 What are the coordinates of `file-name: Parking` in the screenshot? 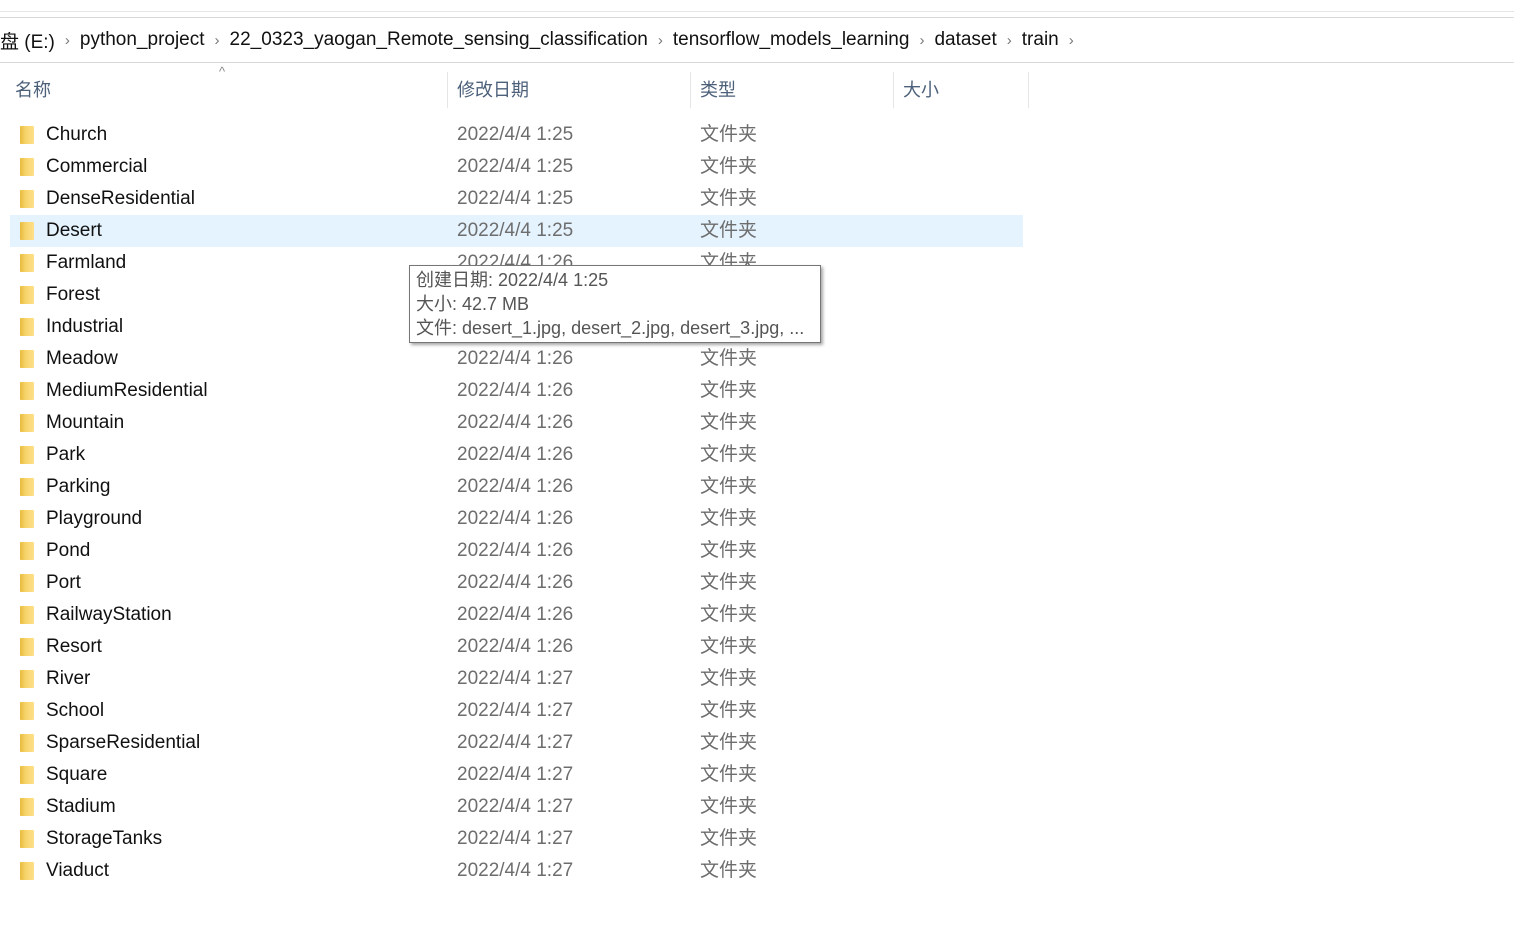 It's located at (78, 486).